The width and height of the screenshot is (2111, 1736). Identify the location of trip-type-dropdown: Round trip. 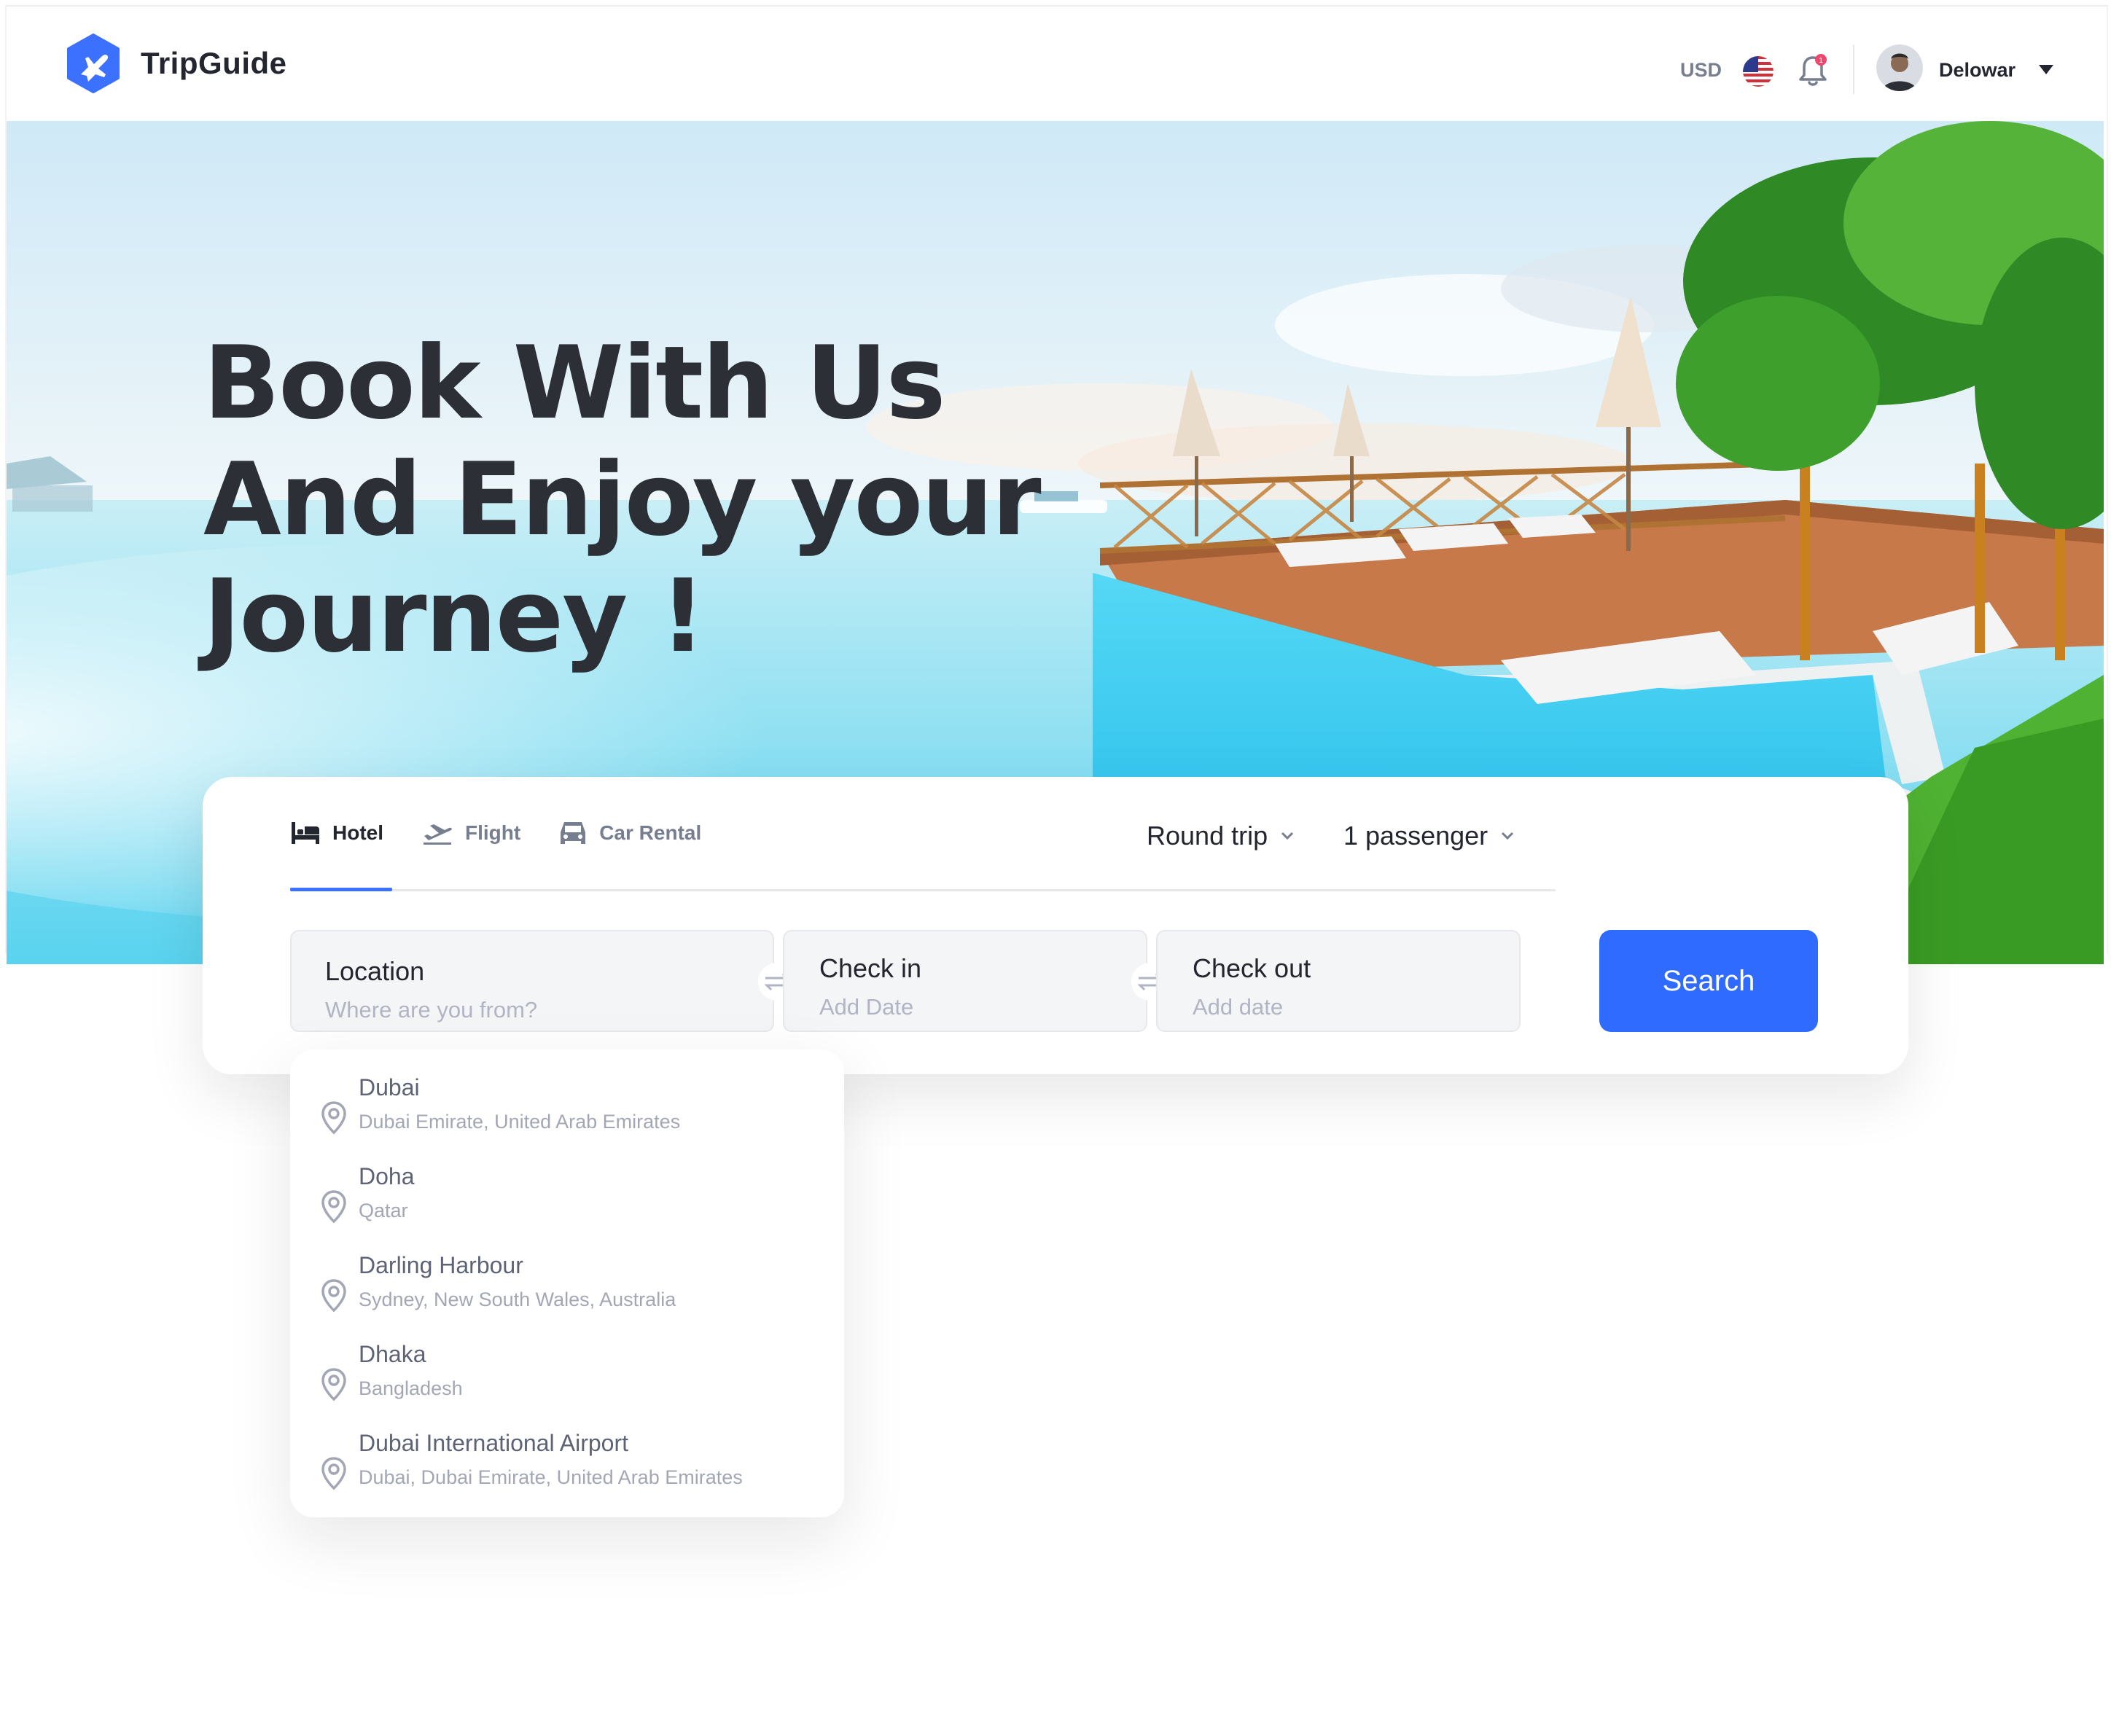
(1220, 836).